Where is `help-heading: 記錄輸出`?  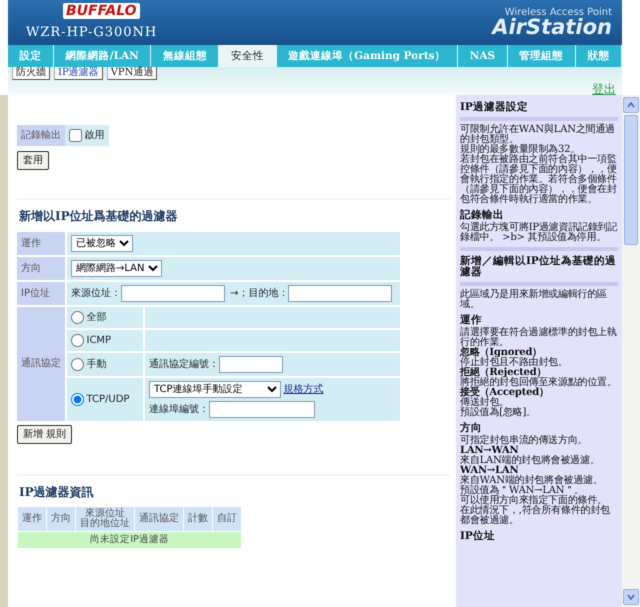
help-heading: 記錄輸出 is located at coordinates (482, 216).